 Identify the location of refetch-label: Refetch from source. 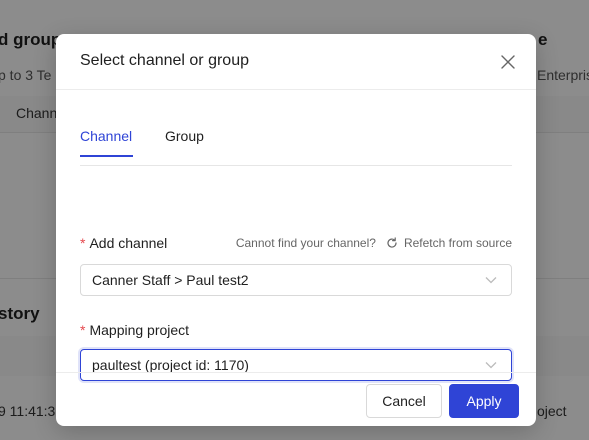
(457, 243).